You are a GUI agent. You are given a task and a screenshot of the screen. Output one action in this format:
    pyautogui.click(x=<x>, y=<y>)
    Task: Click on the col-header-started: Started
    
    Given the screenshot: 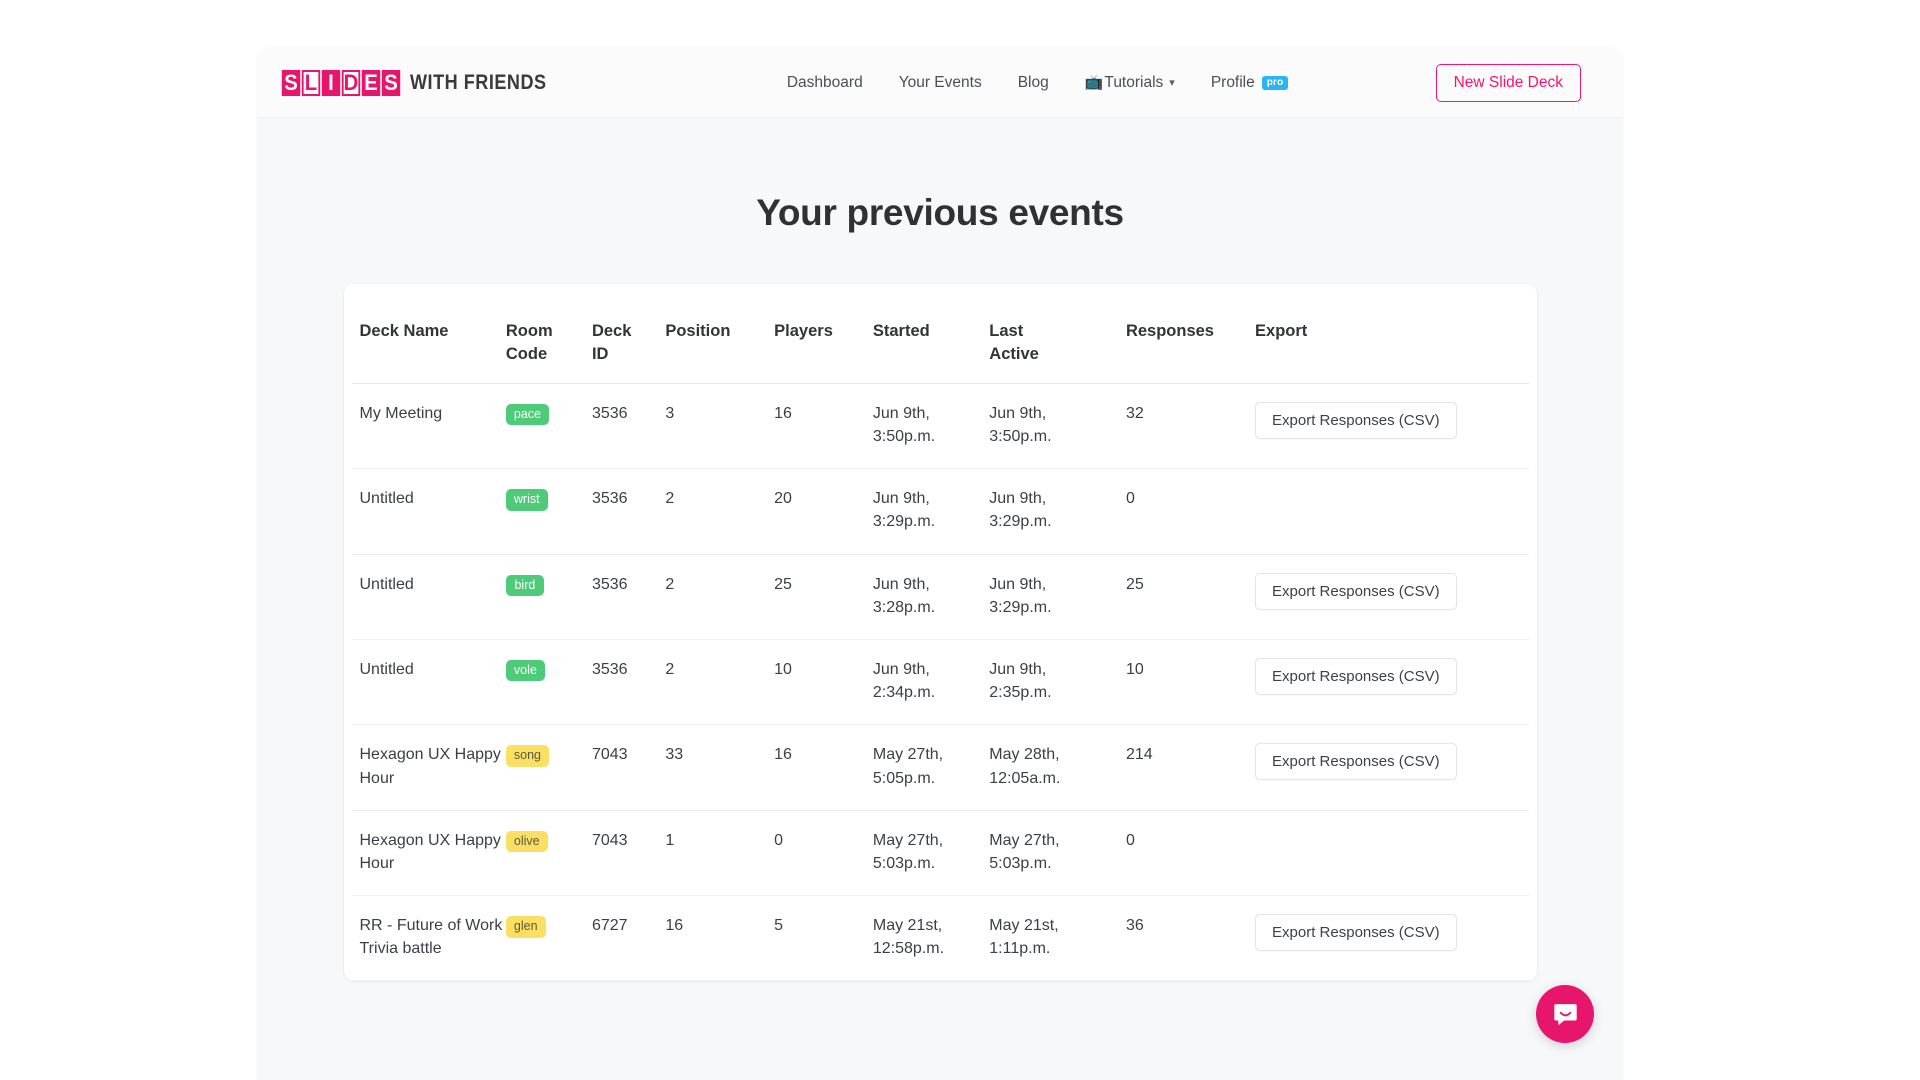 What is the action you would take?
    pyautogui.click(x=931, y=334)
    